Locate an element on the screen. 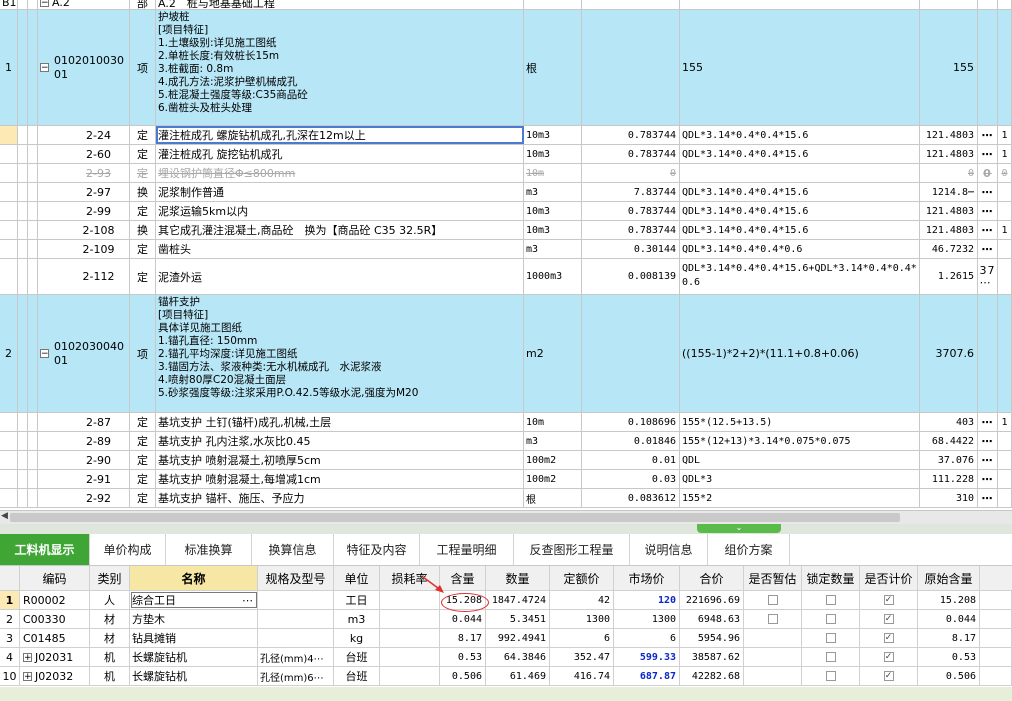  collapse-chevron-icon: ⌄ is located at coordinates (739, 528).